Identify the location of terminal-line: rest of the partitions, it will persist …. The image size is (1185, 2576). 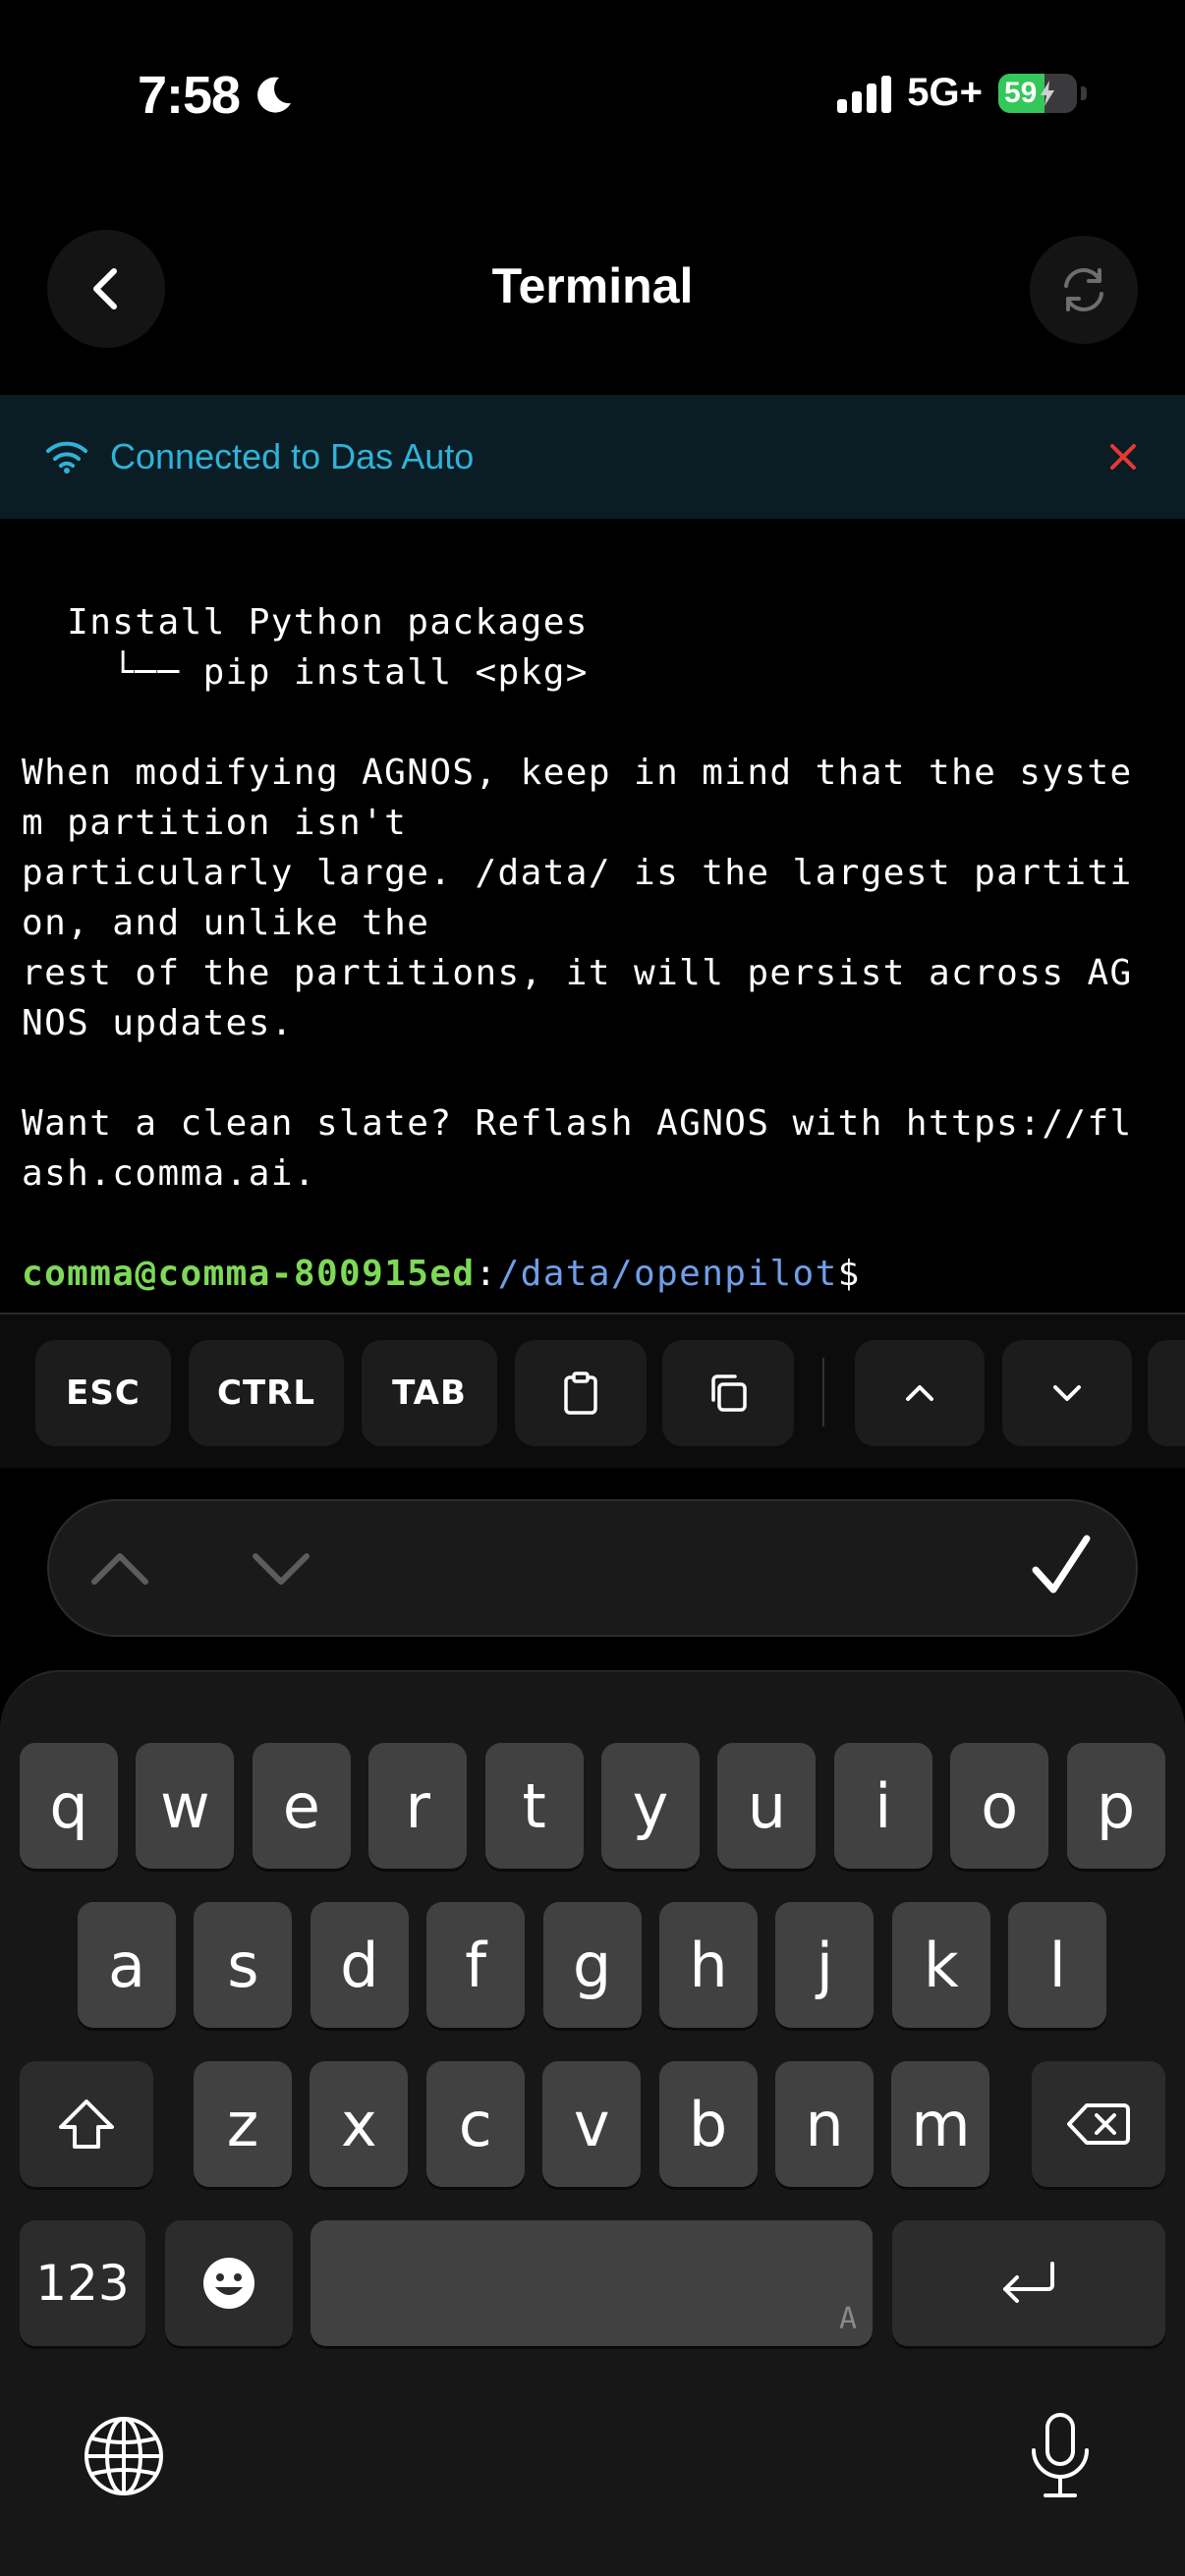
(577, 973).